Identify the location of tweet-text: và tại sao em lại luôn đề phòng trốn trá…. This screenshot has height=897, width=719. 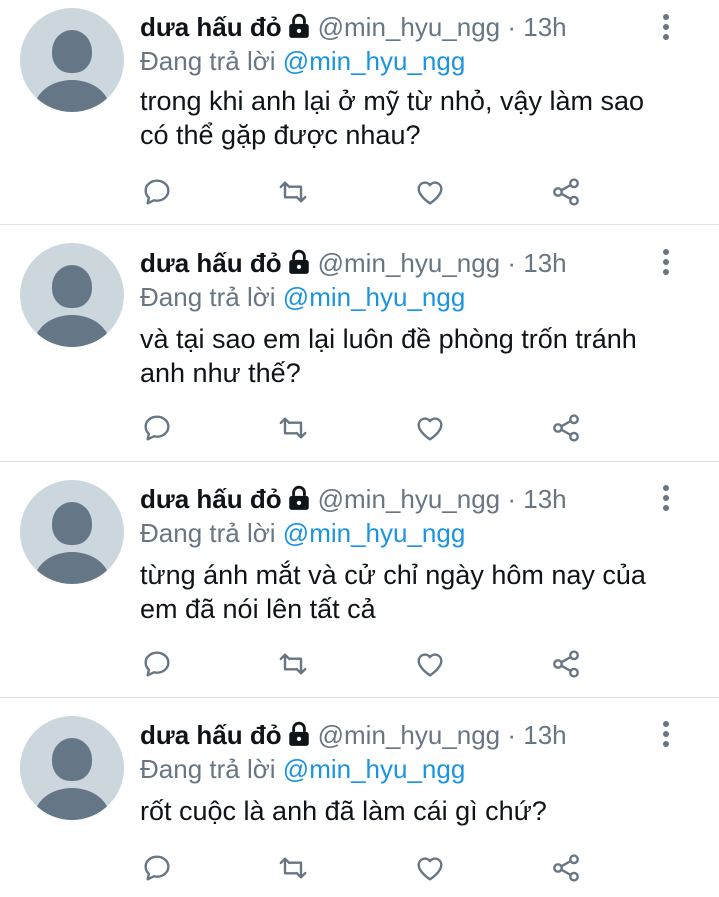
(388, 356).